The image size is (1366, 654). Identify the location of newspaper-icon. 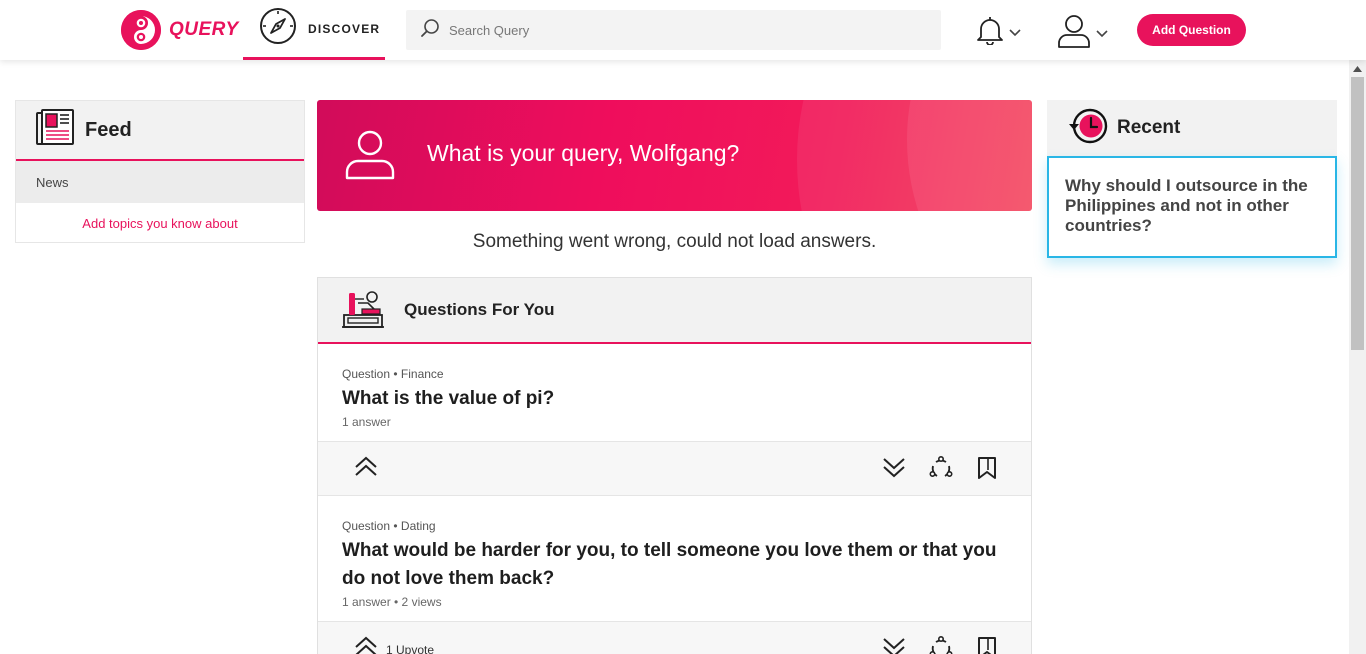
(55, 130).